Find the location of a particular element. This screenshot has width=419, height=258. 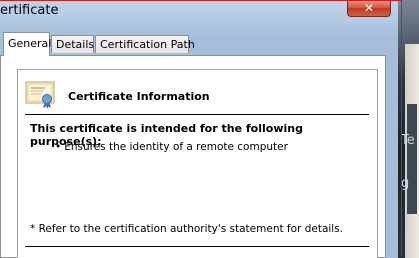

tab-strip: General Details Certification Path is located at coordinates (199, 44).